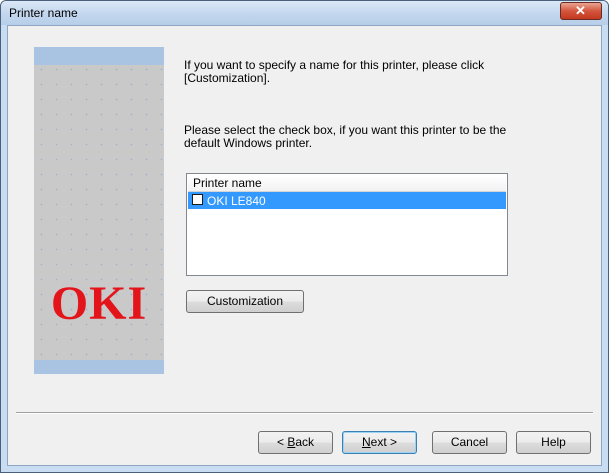 The height and width of the screenshot is (473, 609). I want to click on banner-top-strip, so click(99, 56).